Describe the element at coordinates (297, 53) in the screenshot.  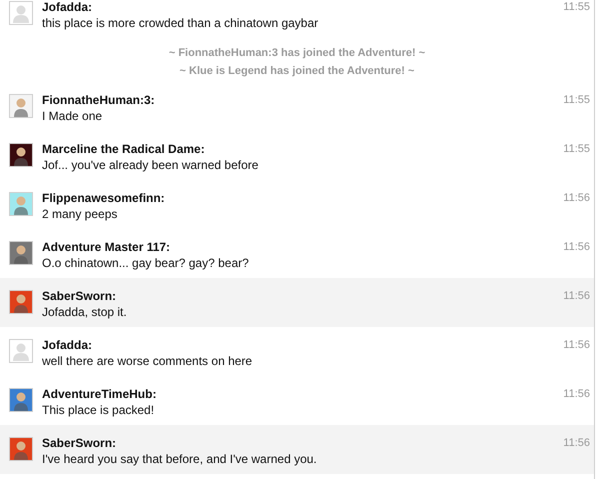
I see `join-notice: ~ FionnatheHuman:3 has joined the Adventure! ~` at that location.